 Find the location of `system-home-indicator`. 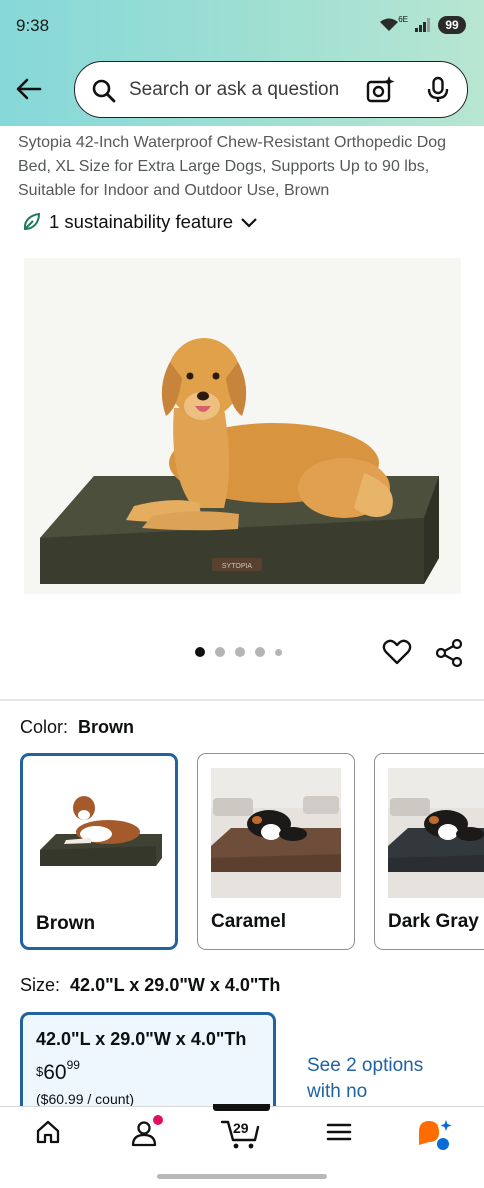

system-home-indicator is located at coordinates (242, 1176).